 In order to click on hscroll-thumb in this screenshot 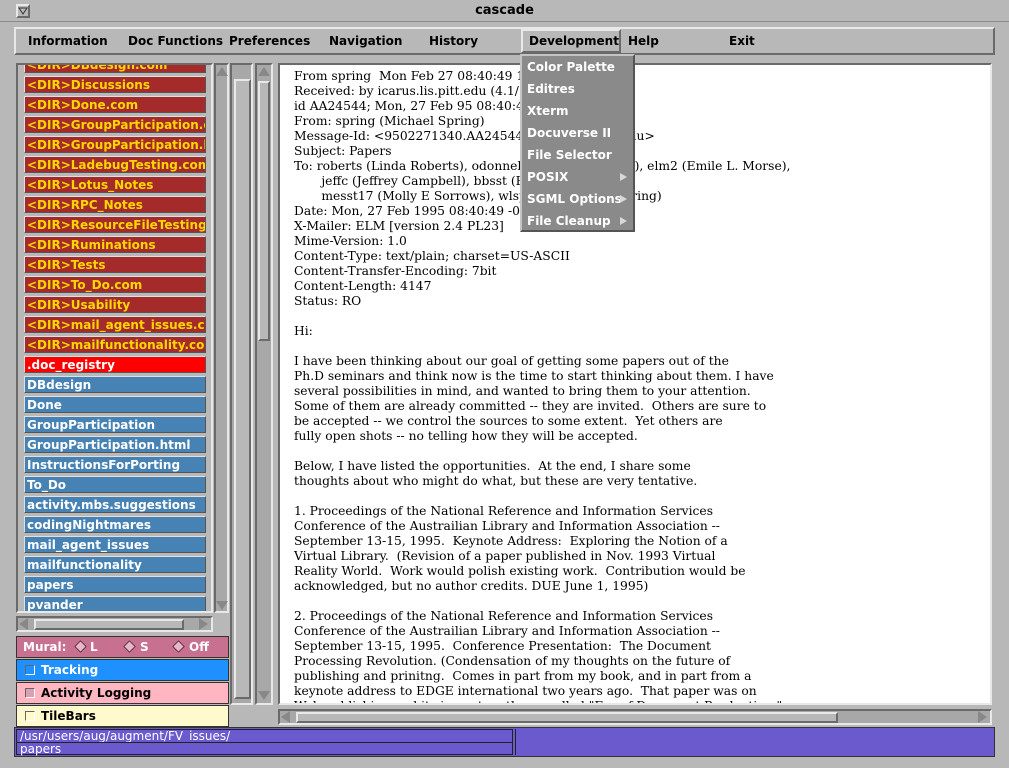, I will do `click(109, 624)`.